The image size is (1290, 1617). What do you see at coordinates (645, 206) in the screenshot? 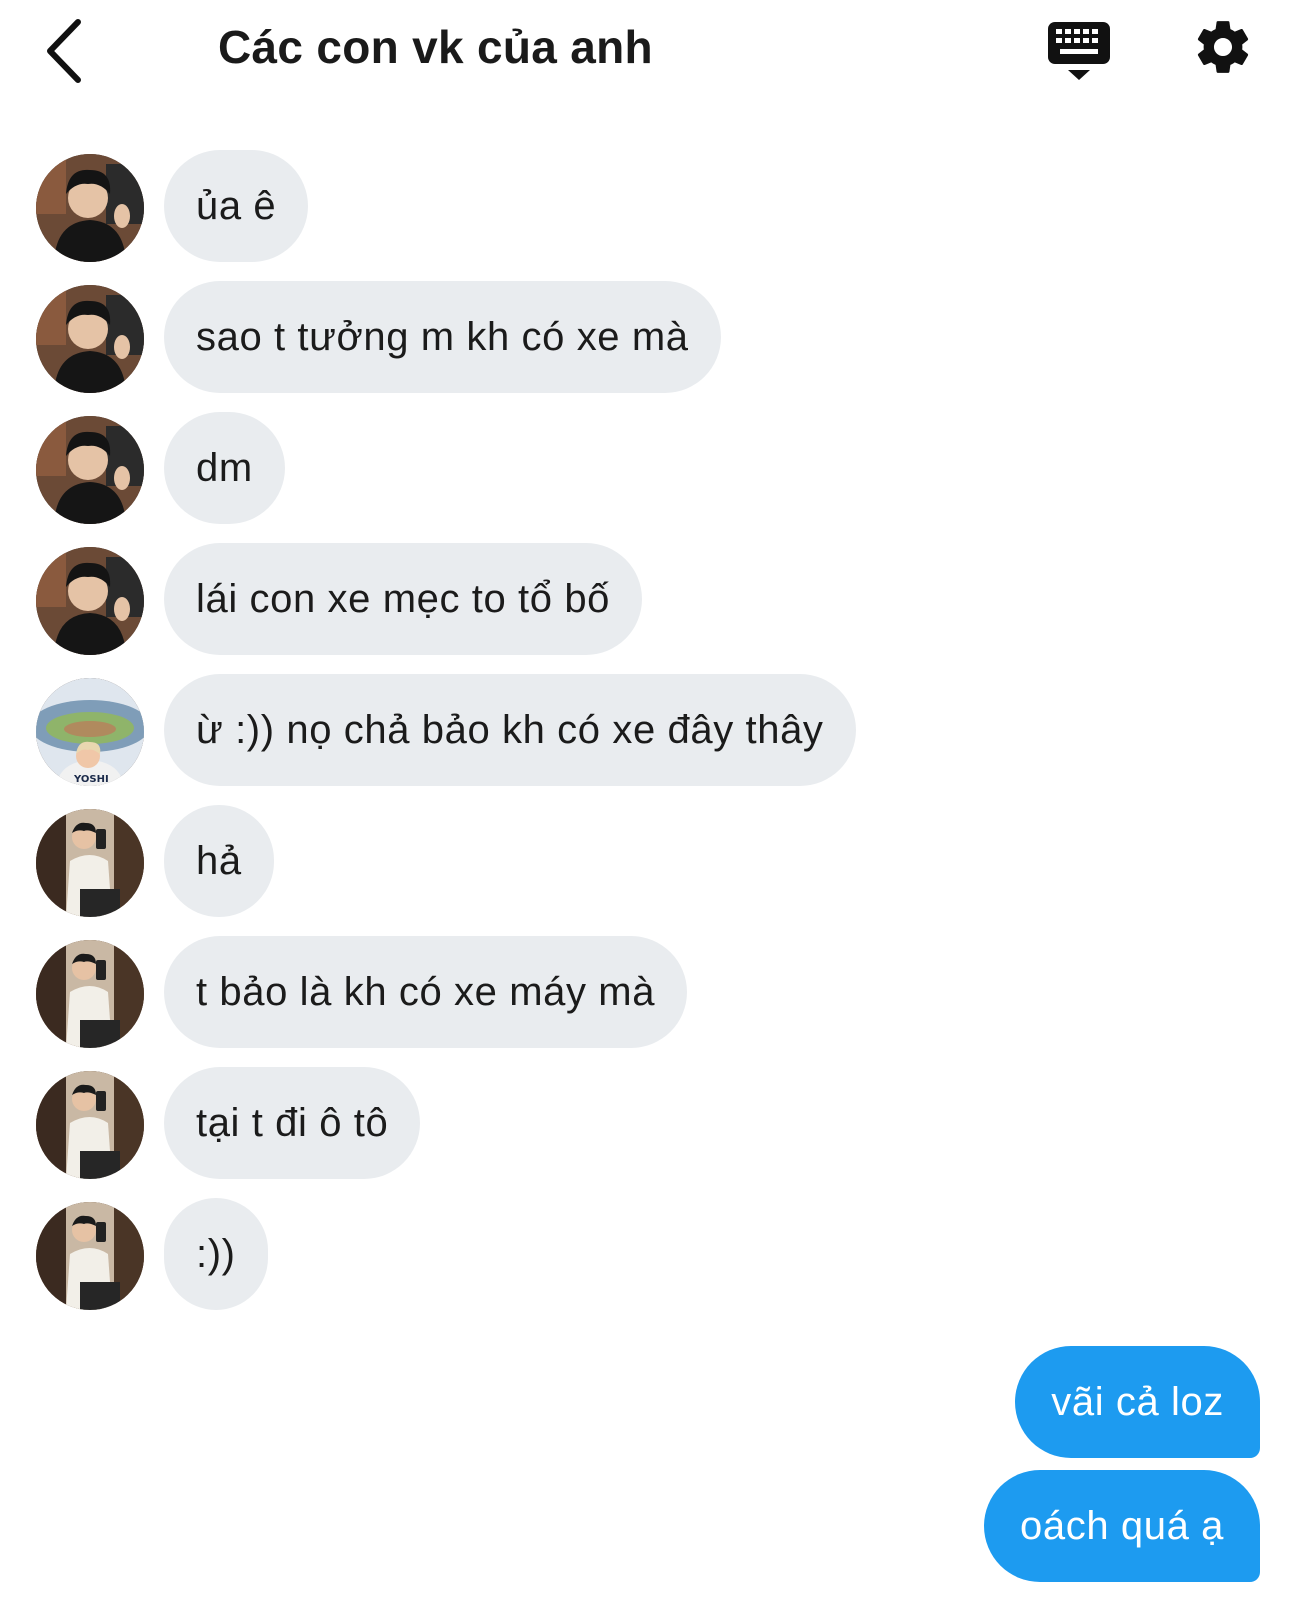
I see `message-row: ủa ê` at bounding box center [645, 206].